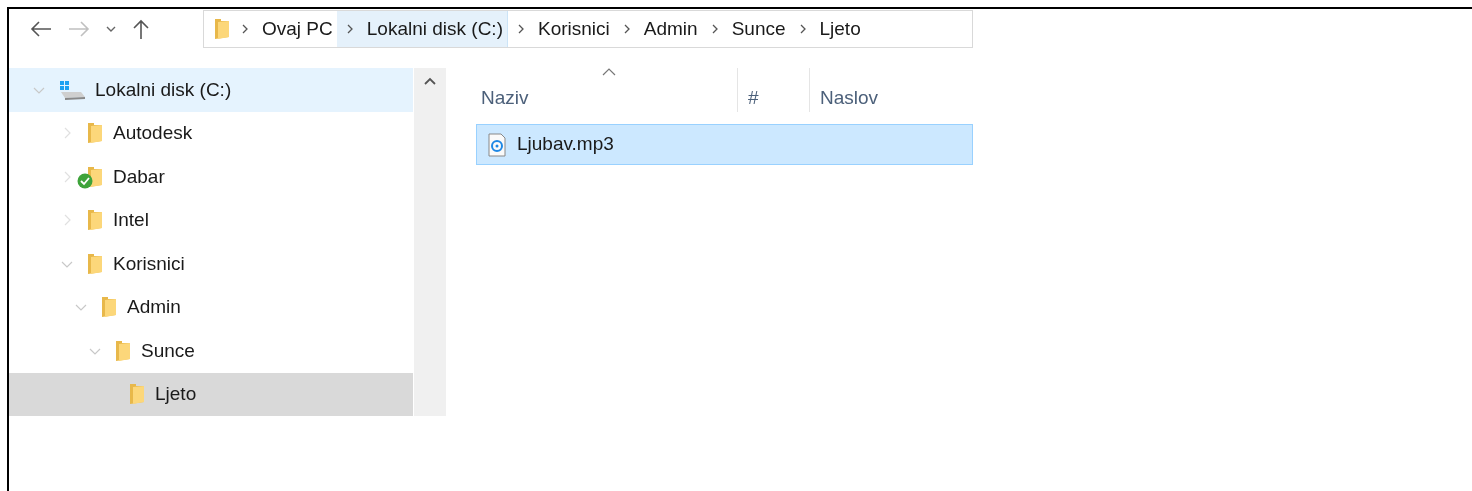 This screenshot has height=491, width=1472. I want to click on breadcrumb-item: Sunce, so click(758, 29).